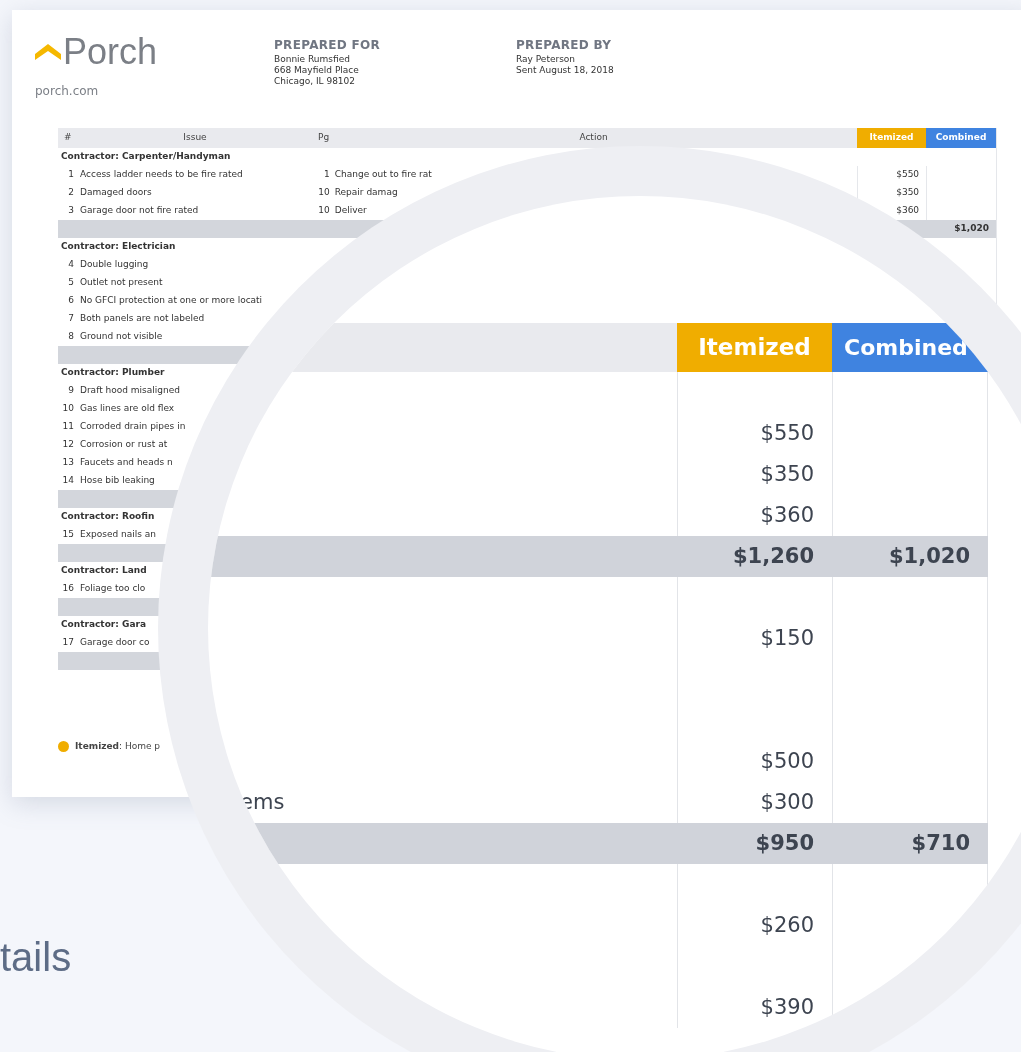  What do you see at coordinates (70, 175) in the screenshot?
I see `table-cell-text: 1` at bounding box center [70, 175].